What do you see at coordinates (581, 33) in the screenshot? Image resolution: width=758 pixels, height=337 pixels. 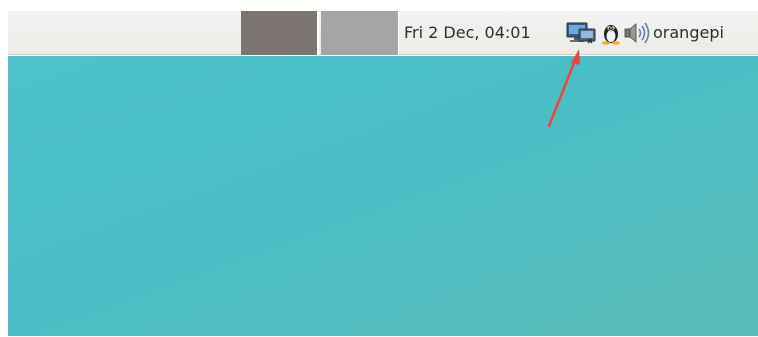 I see `network-icon` at bounding box center [581, 33].